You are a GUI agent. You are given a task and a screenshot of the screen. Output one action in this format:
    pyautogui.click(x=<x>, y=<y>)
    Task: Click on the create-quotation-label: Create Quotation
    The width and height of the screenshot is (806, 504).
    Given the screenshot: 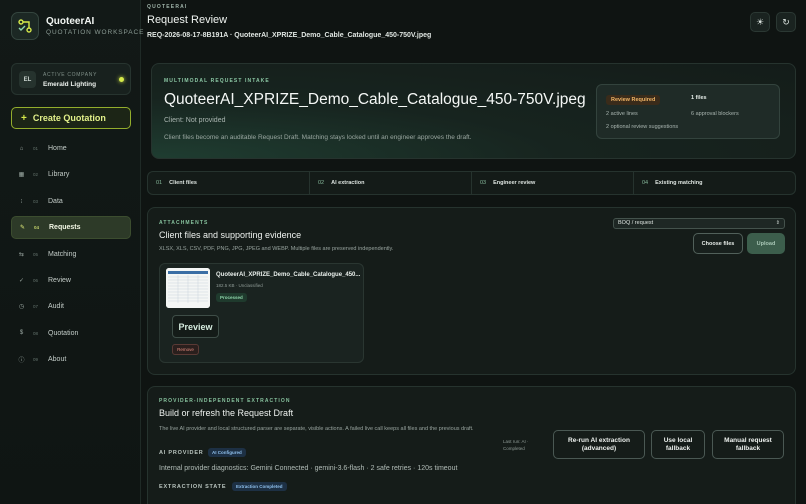 What is the action you would take?
    pyautogui.click(x=69, y=118)
    